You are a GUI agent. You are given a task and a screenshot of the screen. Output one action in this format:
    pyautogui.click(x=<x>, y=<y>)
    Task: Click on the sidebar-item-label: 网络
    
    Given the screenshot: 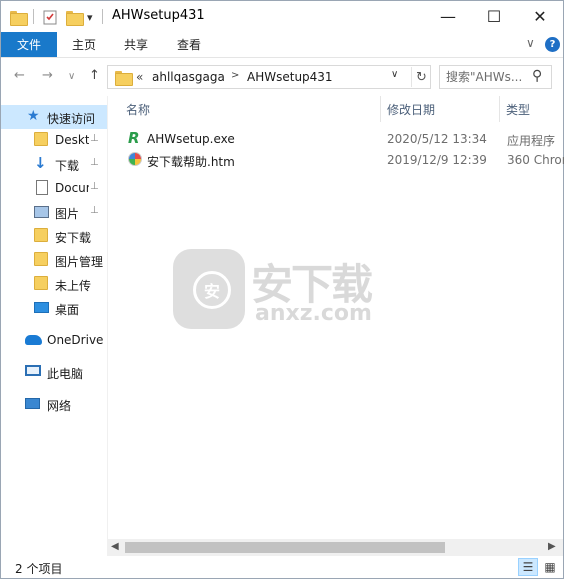 What is the action you would take?
    pyautogui.click(x=59, y=406)
    